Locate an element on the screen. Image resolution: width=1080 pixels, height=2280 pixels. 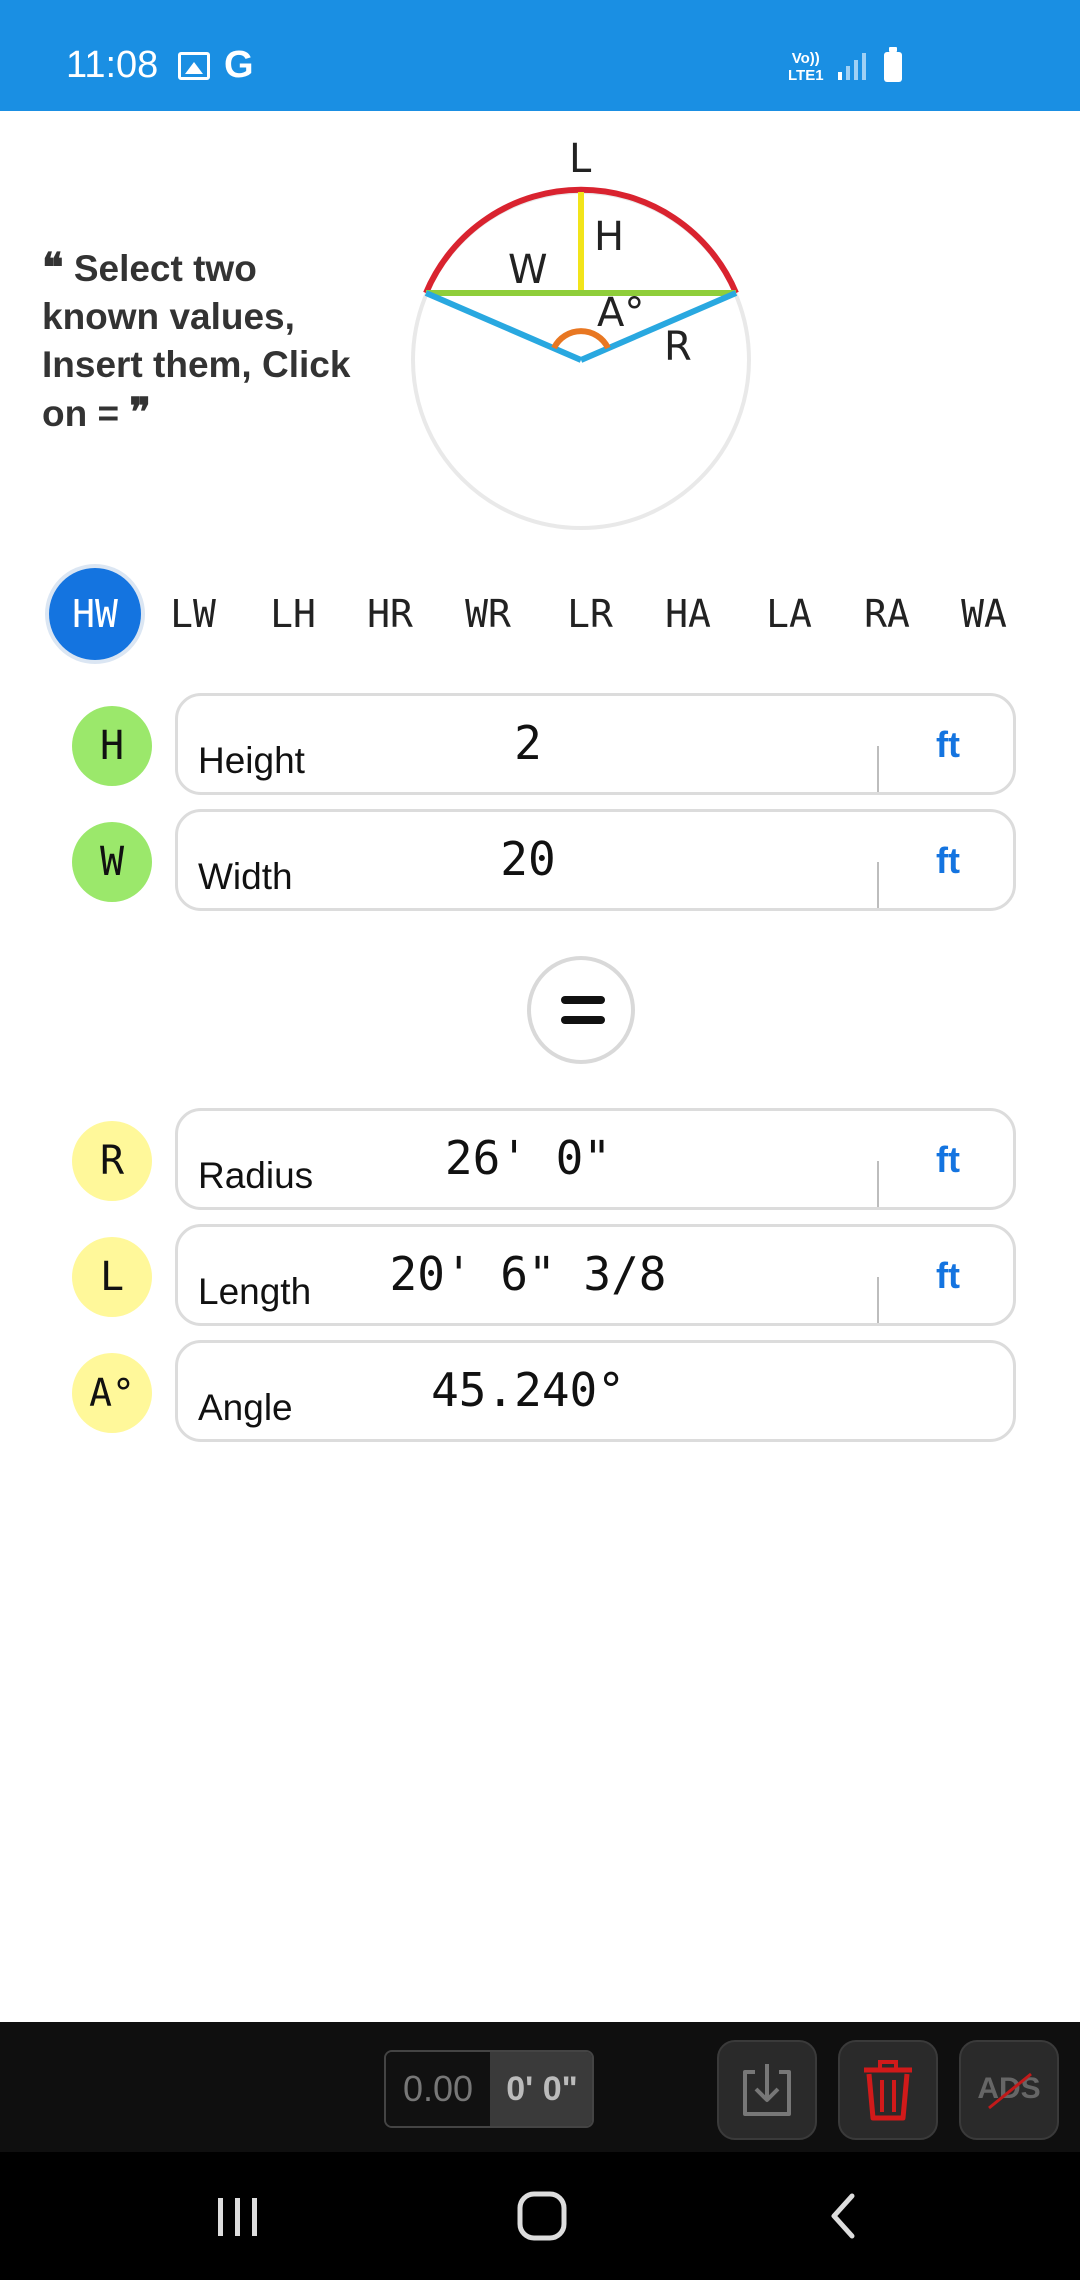
open-quote-icon: ❝ is located at coordinates (53, 267).